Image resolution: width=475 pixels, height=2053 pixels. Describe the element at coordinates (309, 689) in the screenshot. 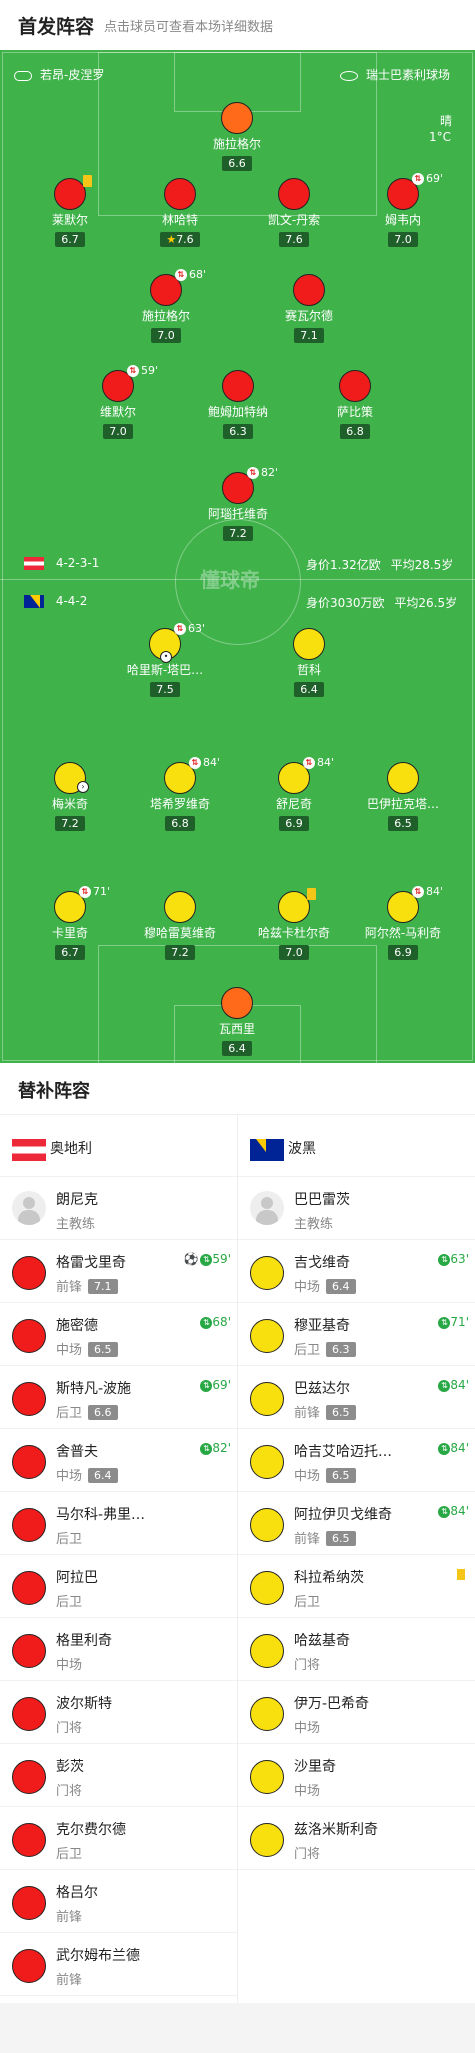

I see `player-rating: 6.4` at that location.